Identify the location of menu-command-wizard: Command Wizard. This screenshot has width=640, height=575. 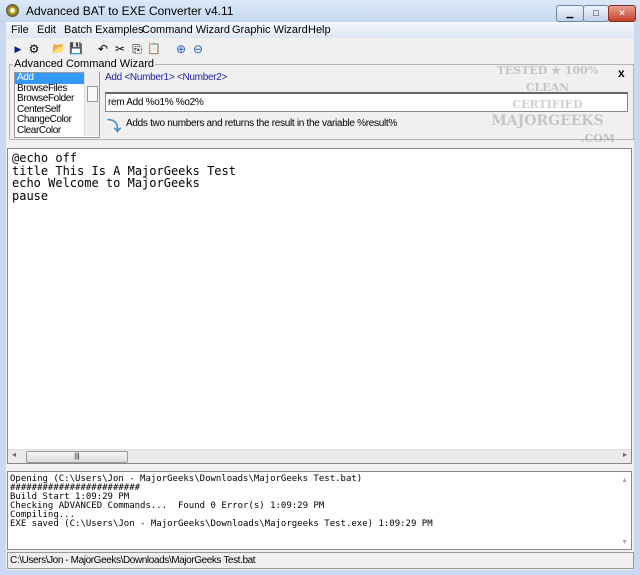
(186, 30).